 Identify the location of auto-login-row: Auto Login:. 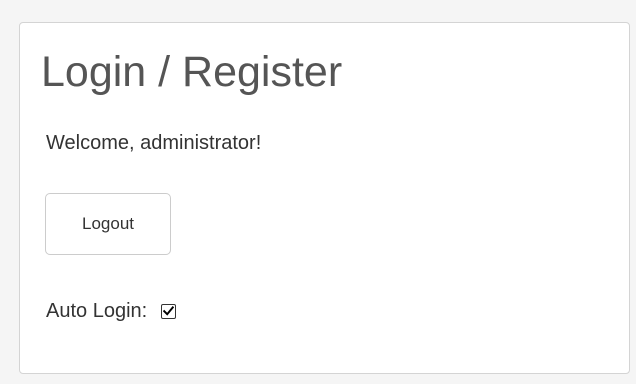
(111, 311).